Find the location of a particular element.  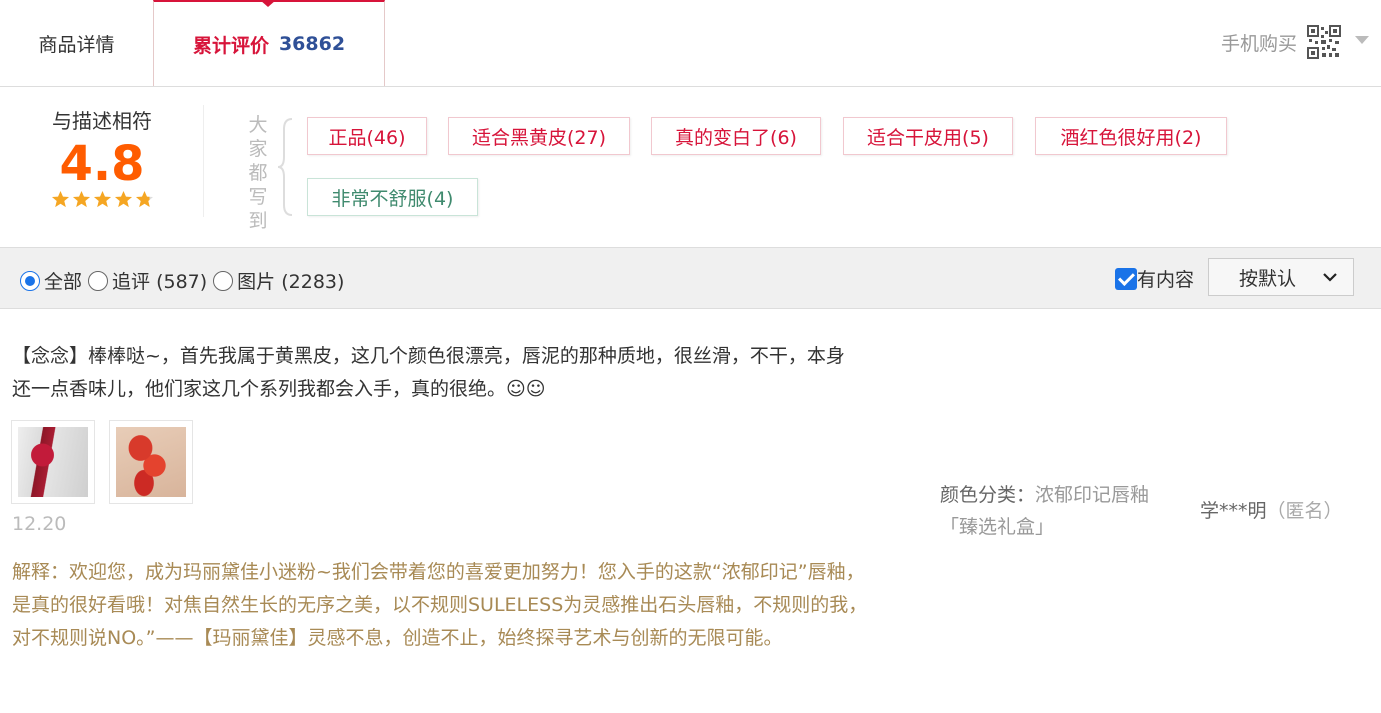

has-content-checkbox is located at coordinates (1126, 278).